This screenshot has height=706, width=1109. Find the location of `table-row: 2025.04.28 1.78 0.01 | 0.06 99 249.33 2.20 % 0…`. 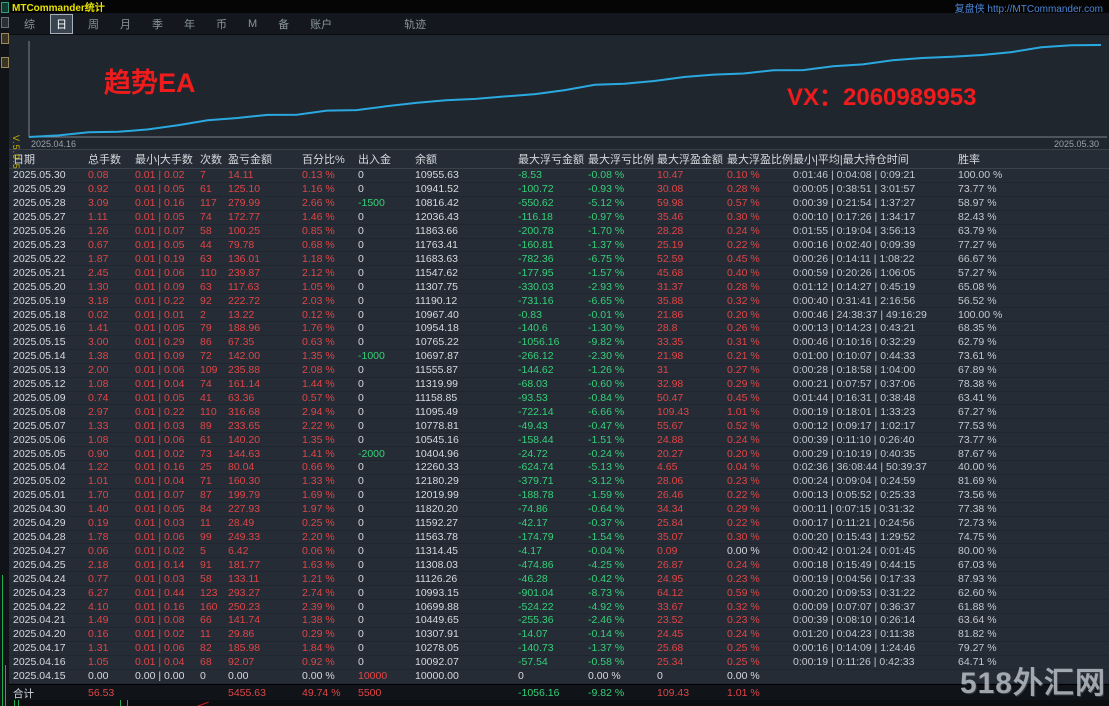

table-row: 2025.04.28 1.78 0.01 | 0.06 99 249.33 2.20 % 0… is located at coordinates (559, 538).